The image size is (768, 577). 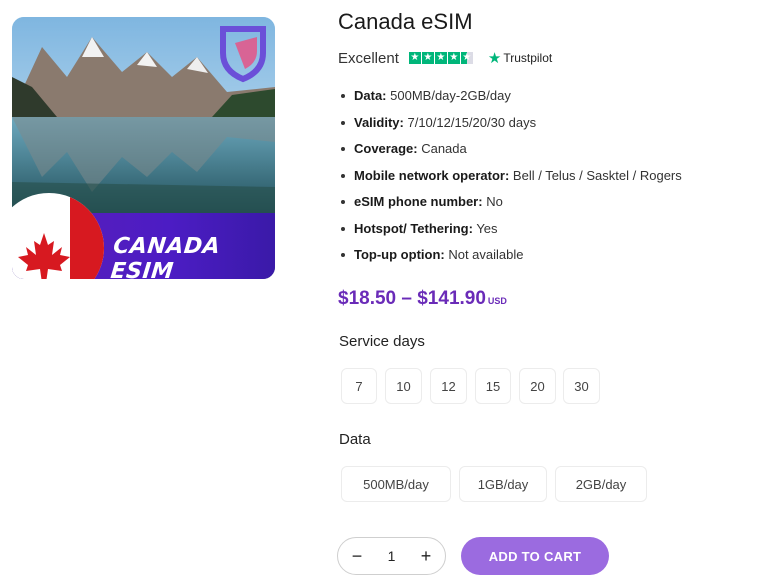 I want to click on currency-label: USD, so click(x=497, y=301).